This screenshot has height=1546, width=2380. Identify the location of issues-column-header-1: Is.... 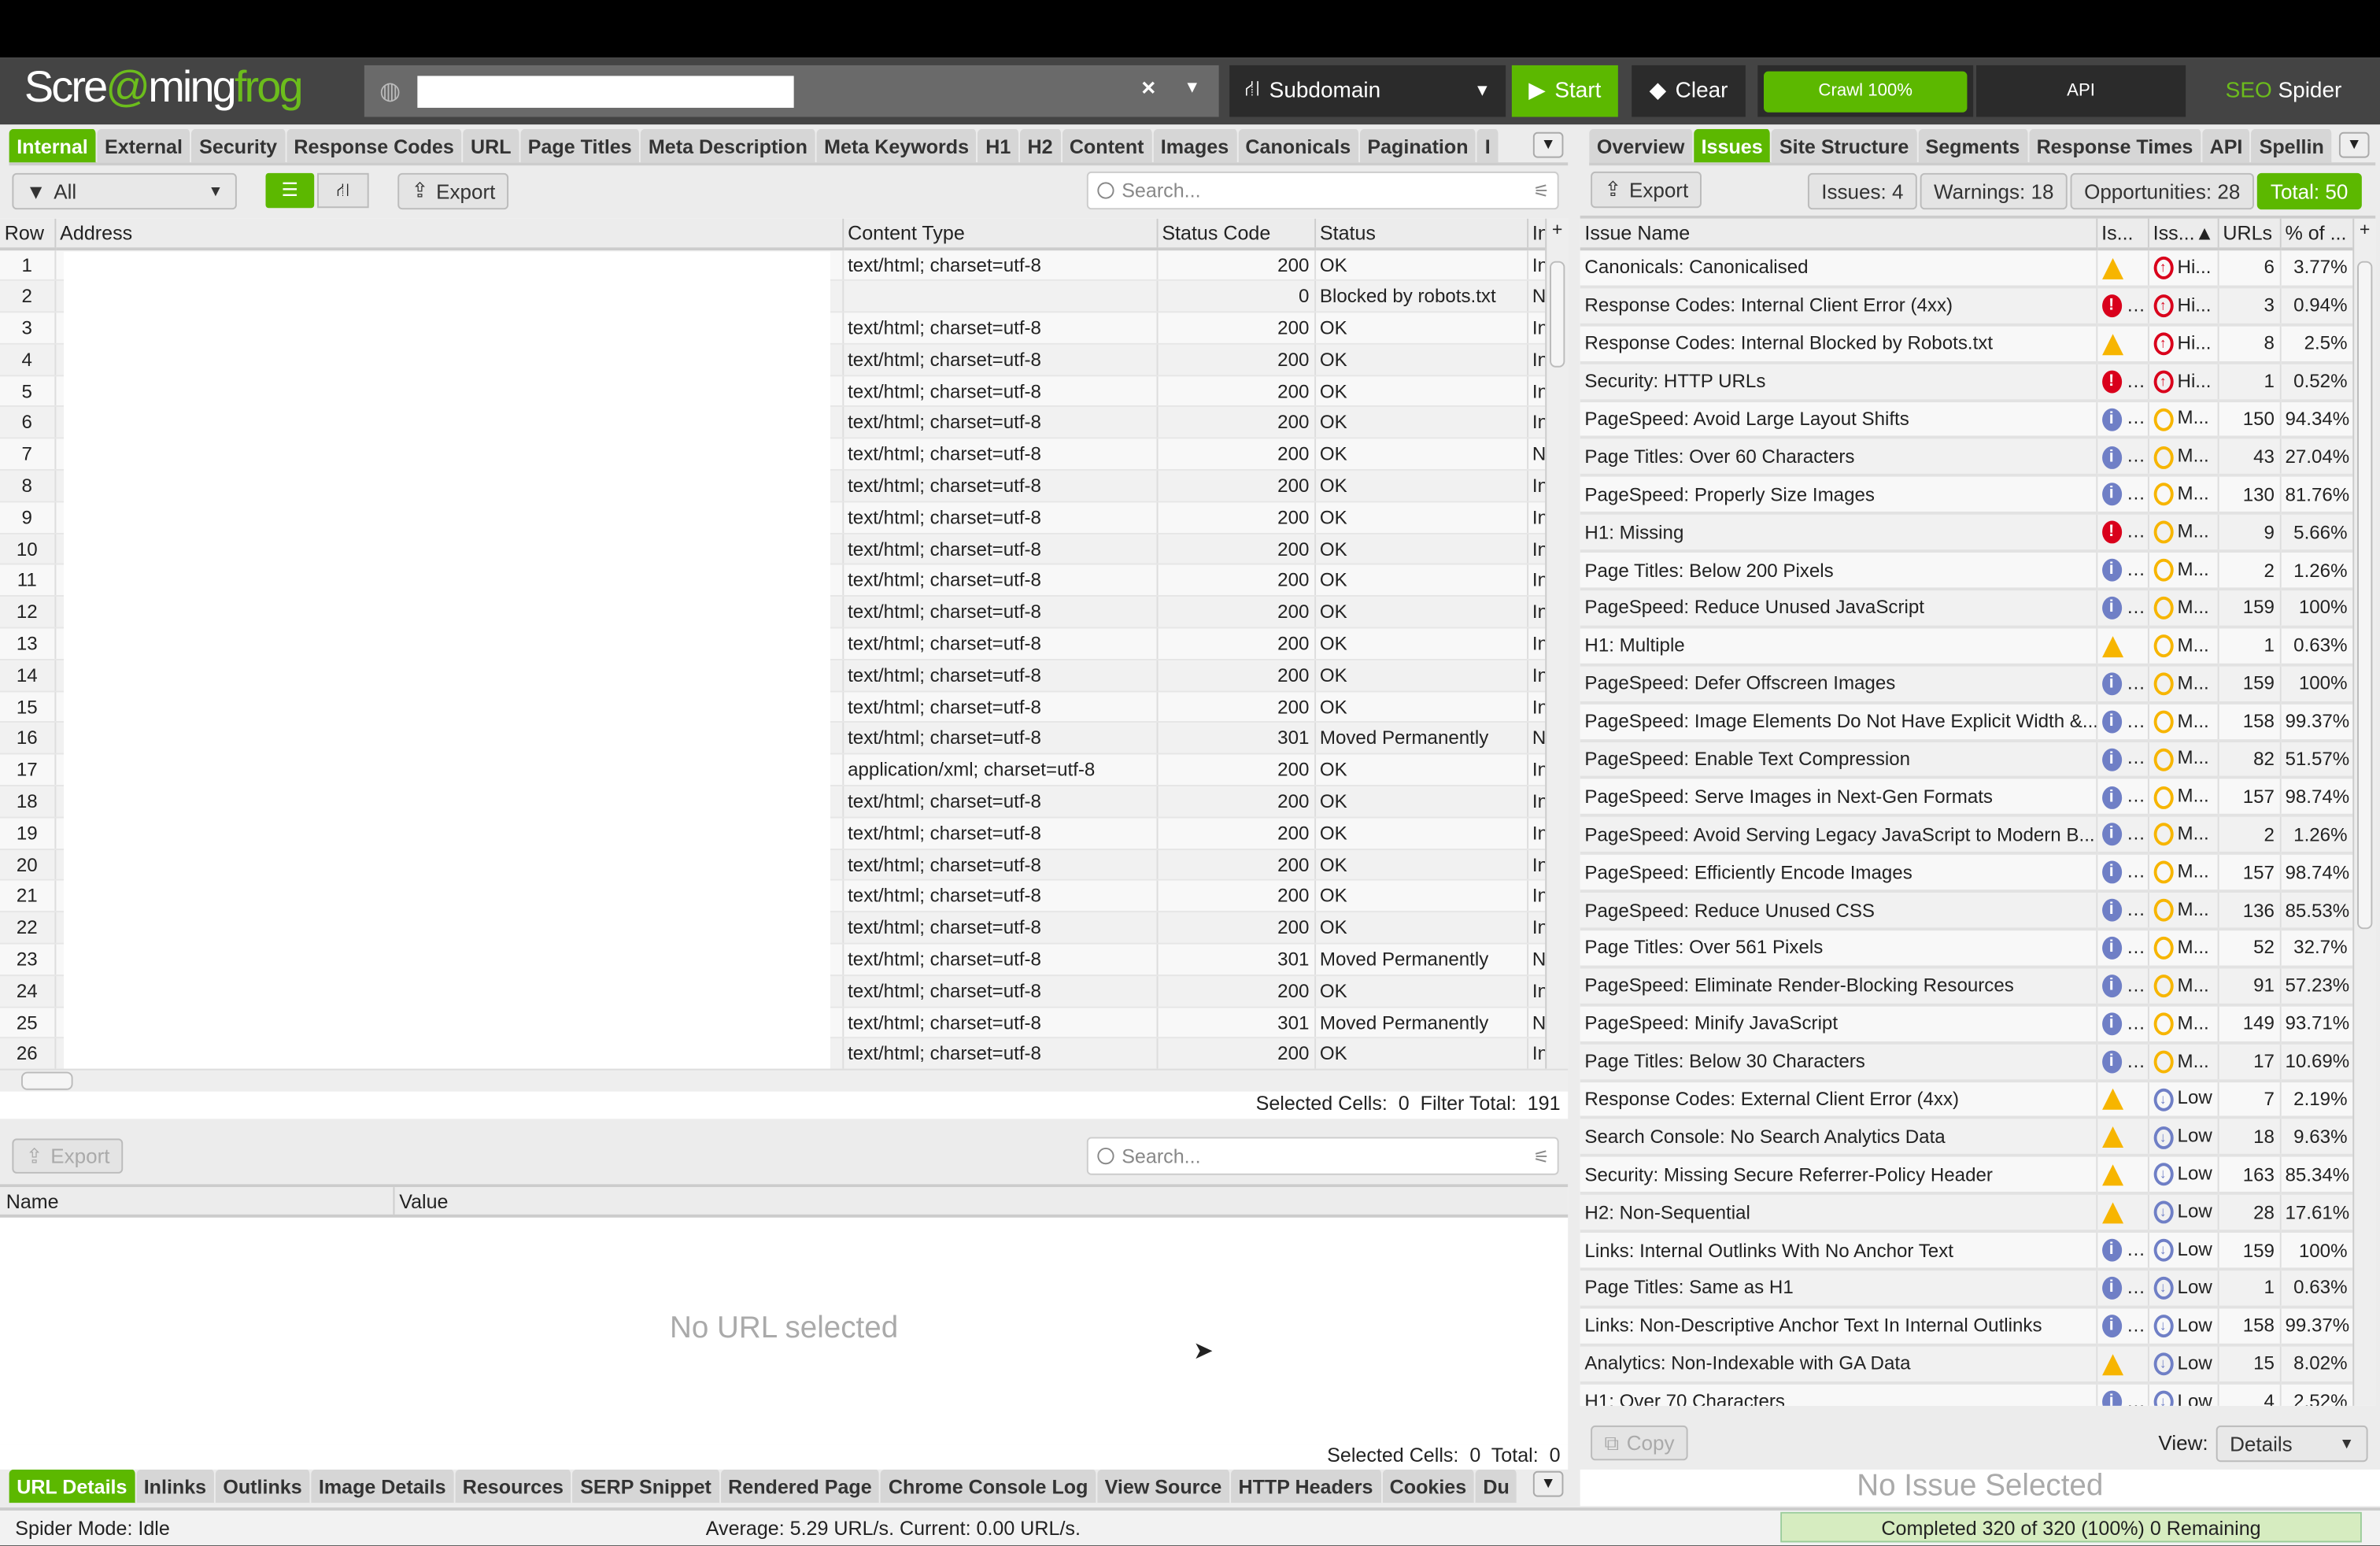
(2122, 235).